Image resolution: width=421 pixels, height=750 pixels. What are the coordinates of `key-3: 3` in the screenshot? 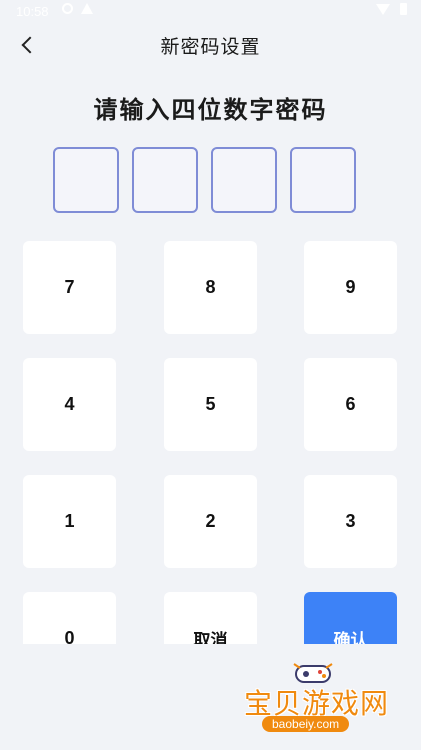 It's located at (350, 521).